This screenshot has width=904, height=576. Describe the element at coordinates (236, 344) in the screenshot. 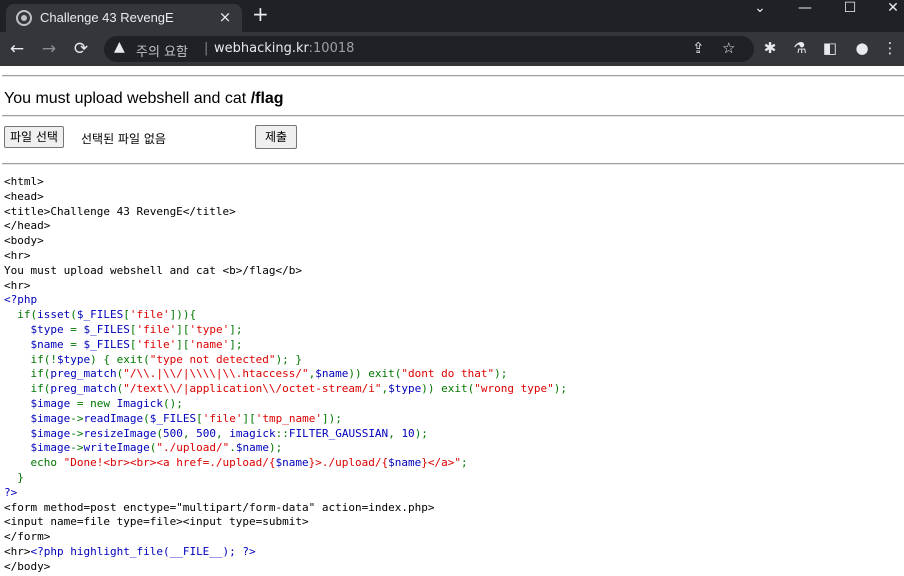

I see `code-token: ];` at that location.